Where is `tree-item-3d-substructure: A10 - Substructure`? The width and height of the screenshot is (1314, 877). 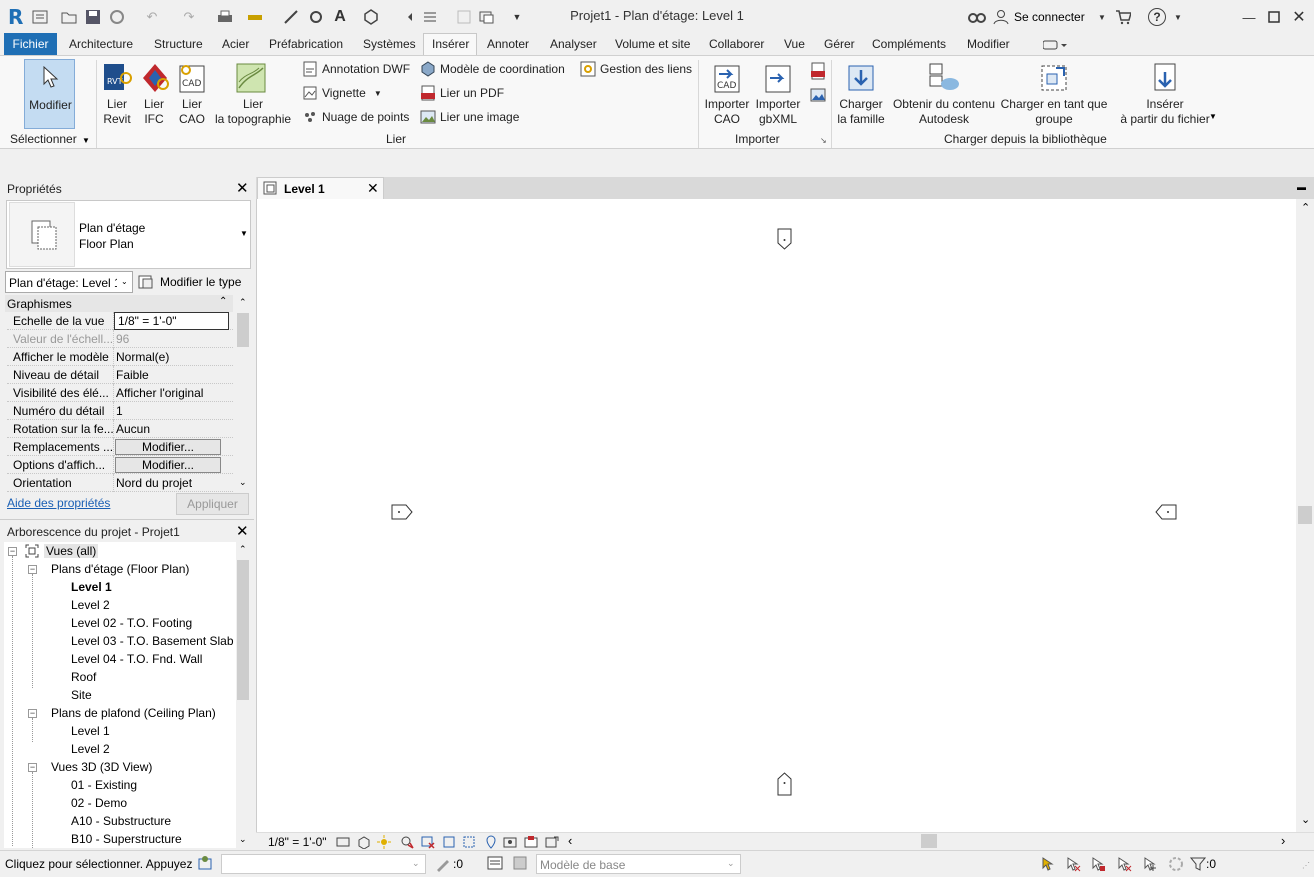
tree-item-3d-substructure: A10 - Substructure is located at coordinates (121, 821).